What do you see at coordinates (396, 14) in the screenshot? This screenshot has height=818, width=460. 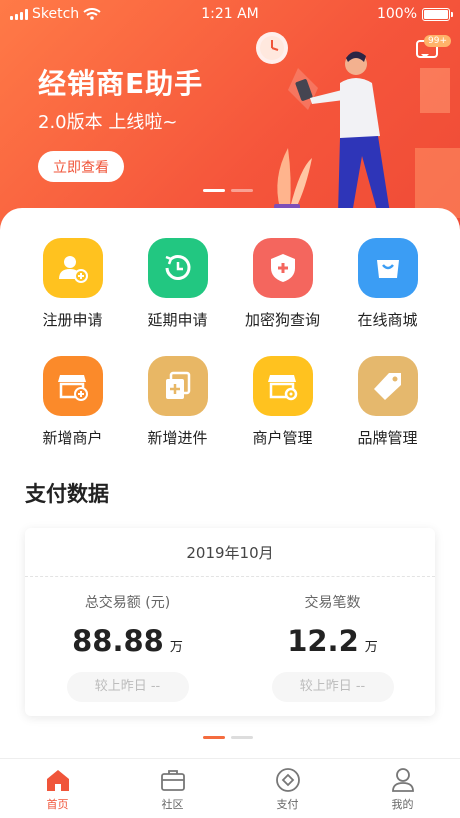 I see `battery-percent: 100%` at bounding box center [396, 14].